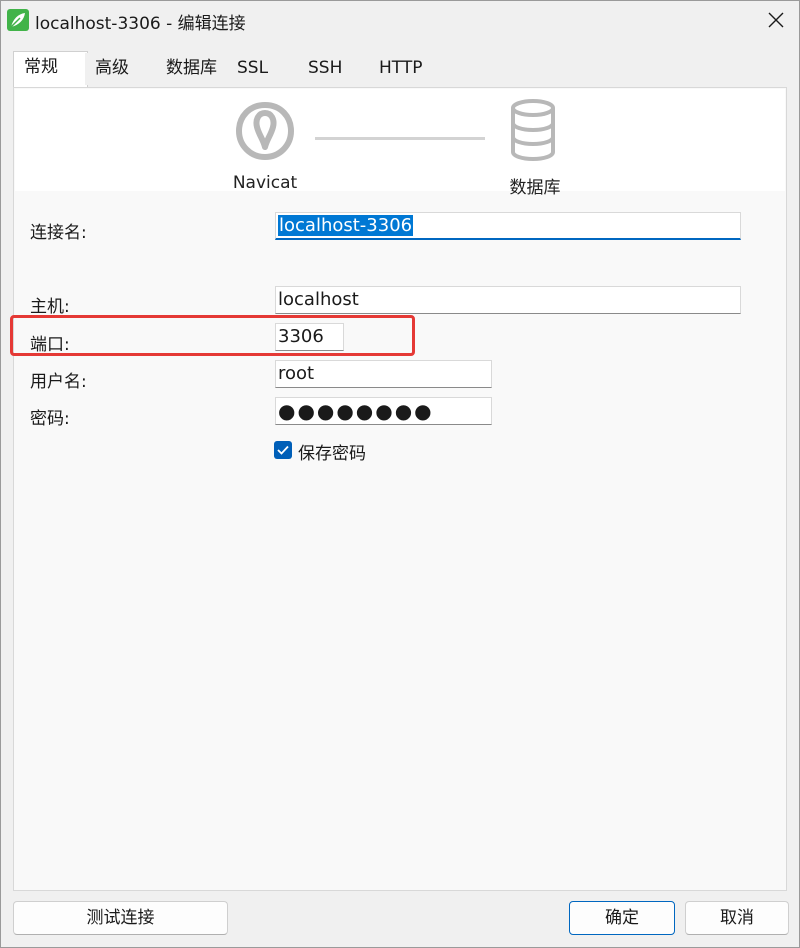 The image size is (800, 948). I want to click on test-connection-button: 测试连接, so click(120, 918).